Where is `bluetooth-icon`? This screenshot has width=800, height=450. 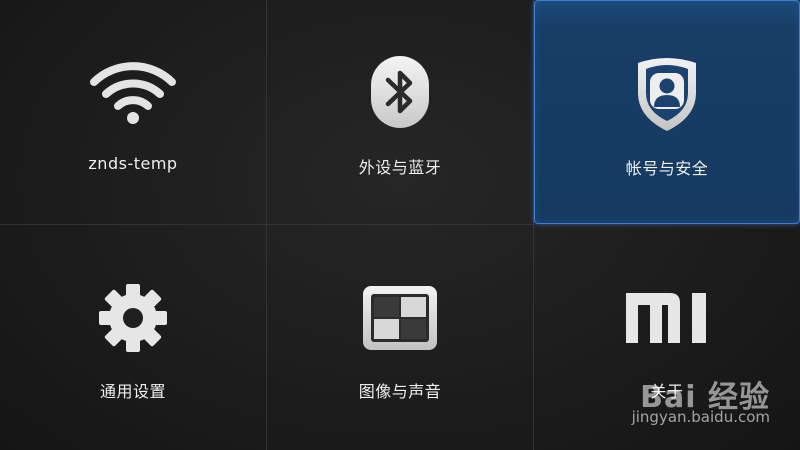 bluetooth-icon is located at coordinates (400, 92).